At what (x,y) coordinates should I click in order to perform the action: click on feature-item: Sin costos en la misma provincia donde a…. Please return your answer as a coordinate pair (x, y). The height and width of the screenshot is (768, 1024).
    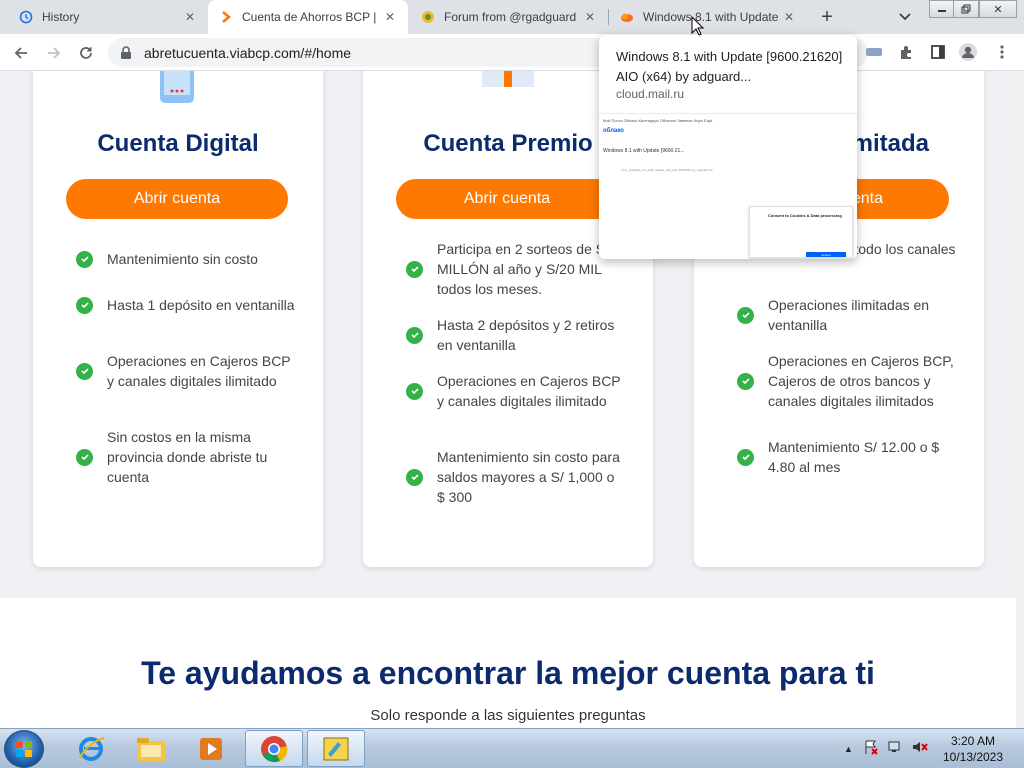
    Looking at the image, I should click on (186, 457).